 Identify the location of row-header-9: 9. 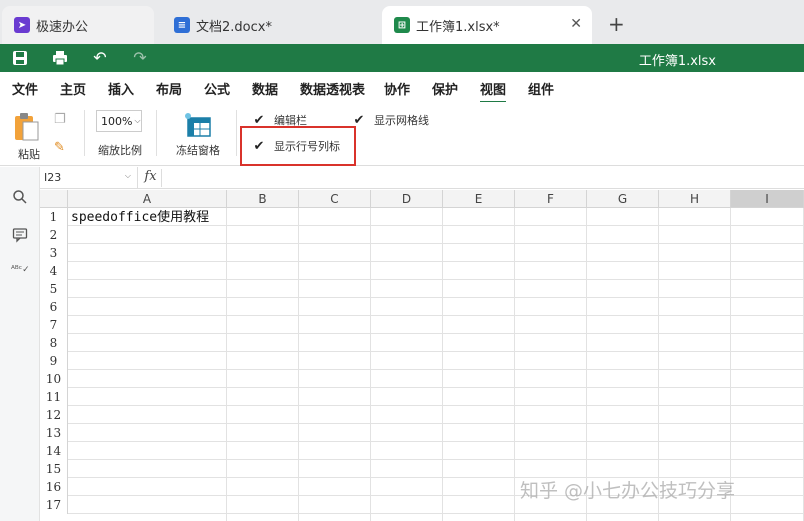
(54, 361).